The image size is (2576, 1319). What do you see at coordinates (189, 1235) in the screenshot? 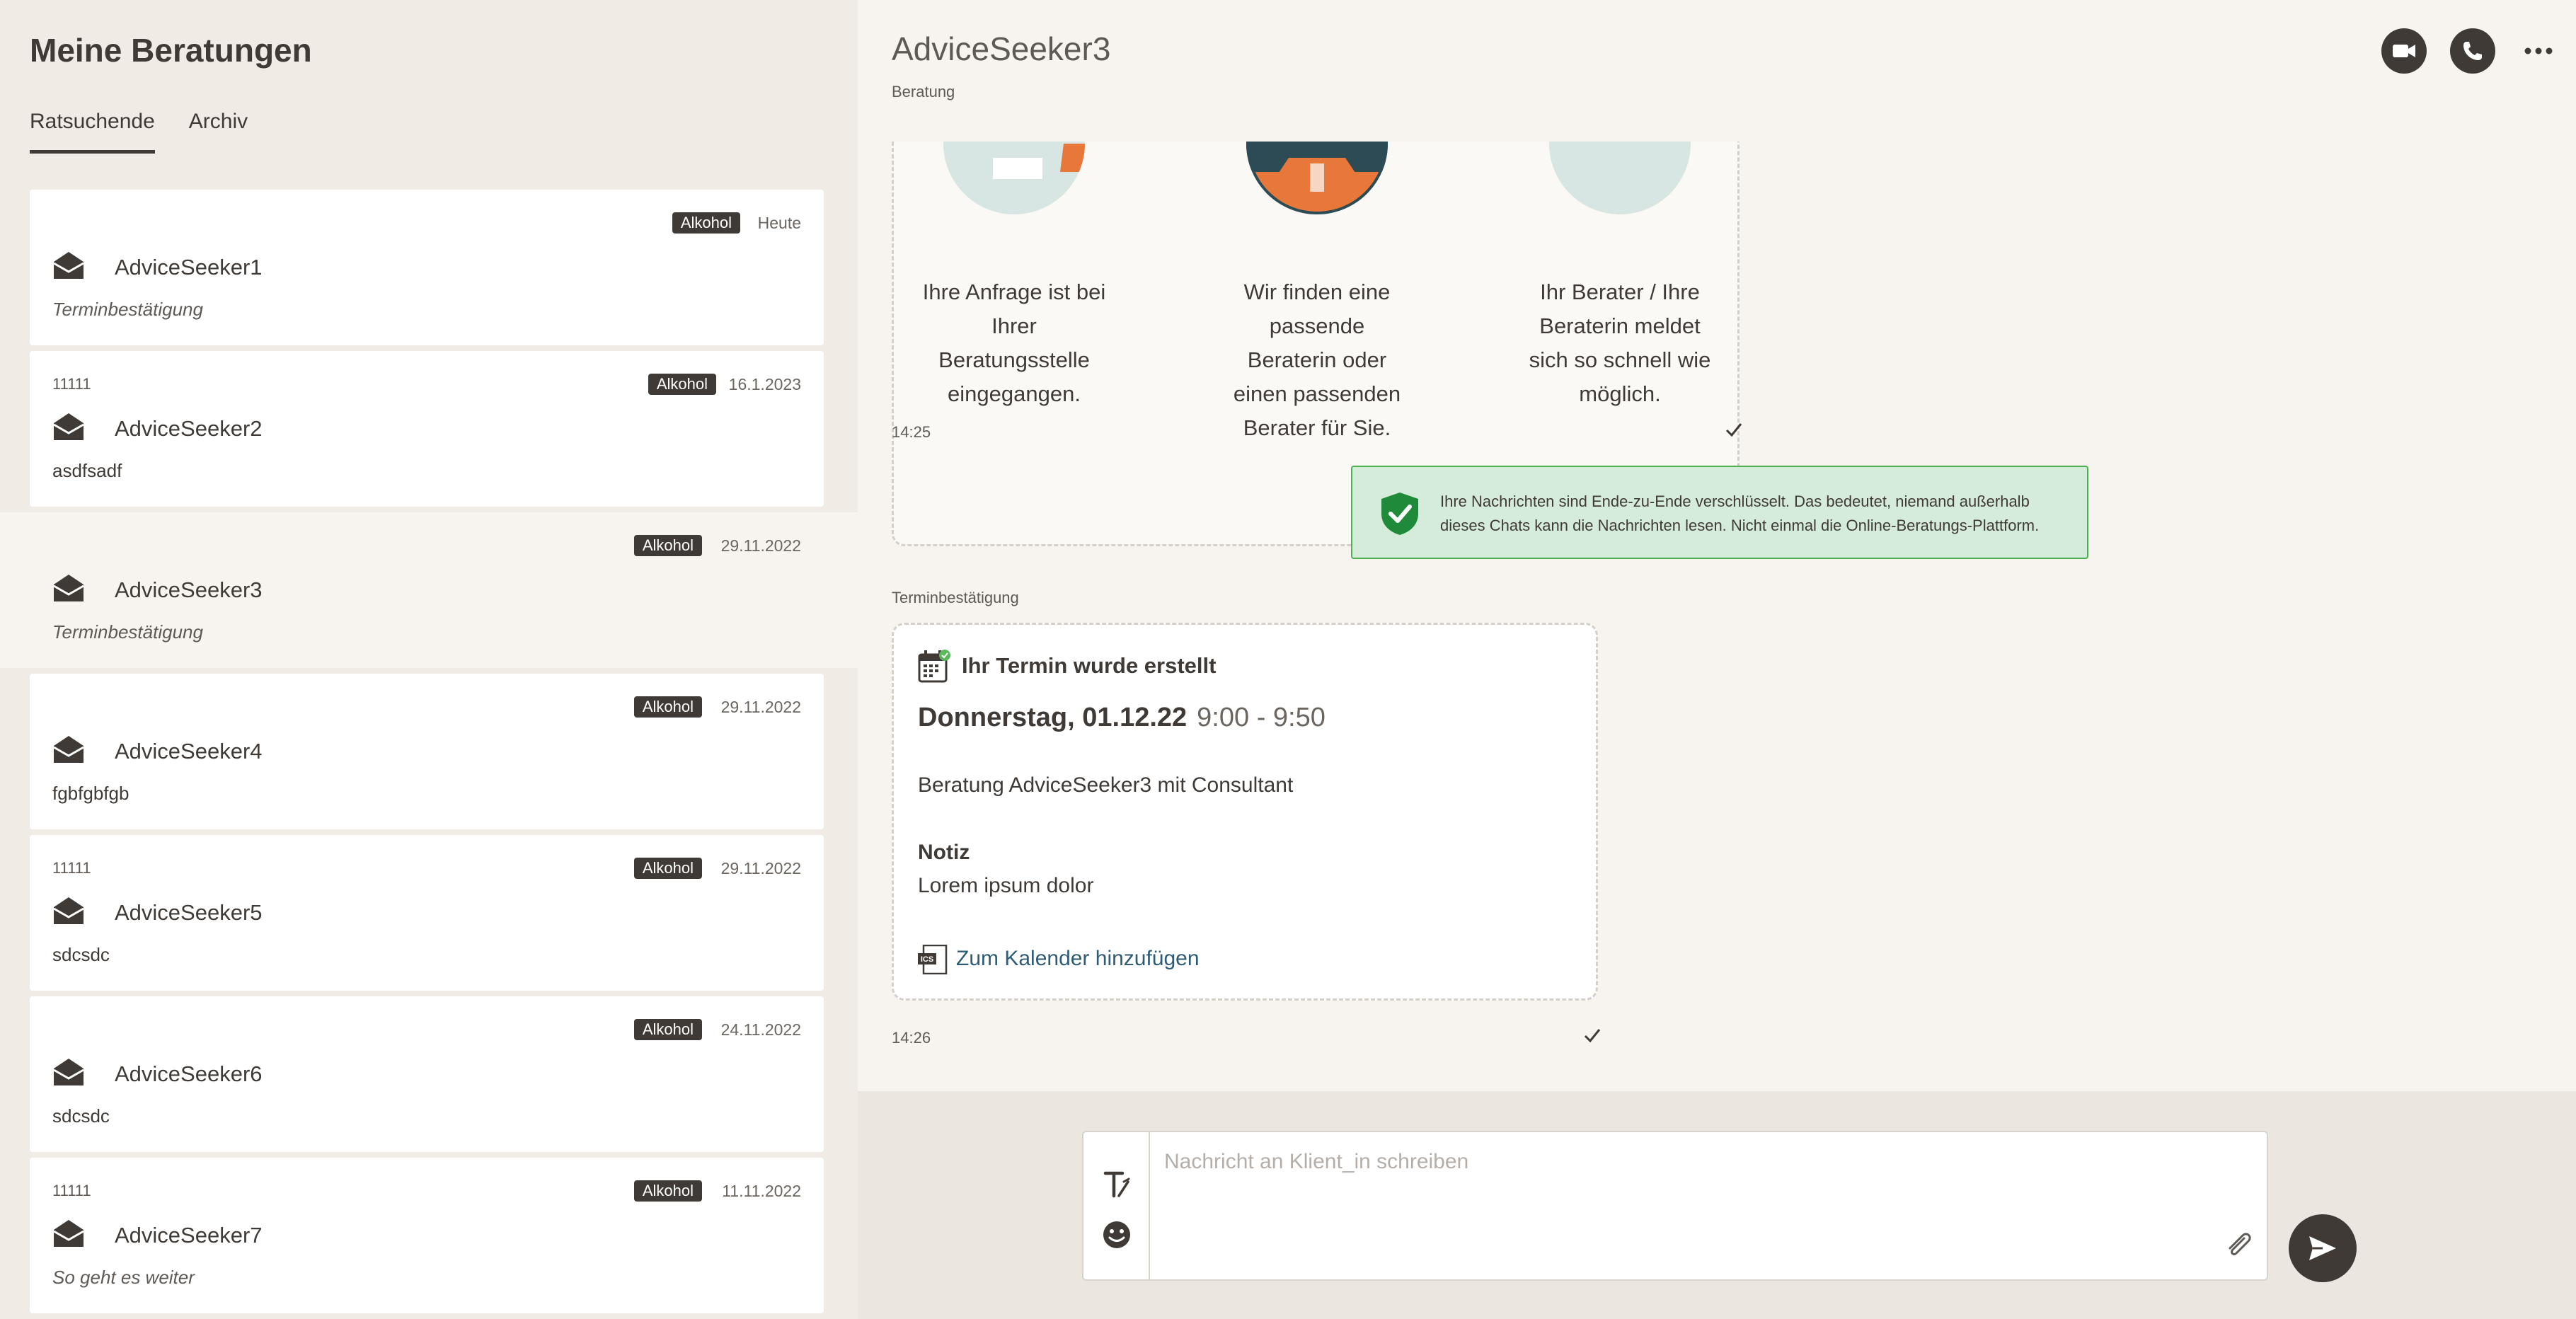
I see `session-name: AdviceSeeker7` at bounding box center [189, 1235].